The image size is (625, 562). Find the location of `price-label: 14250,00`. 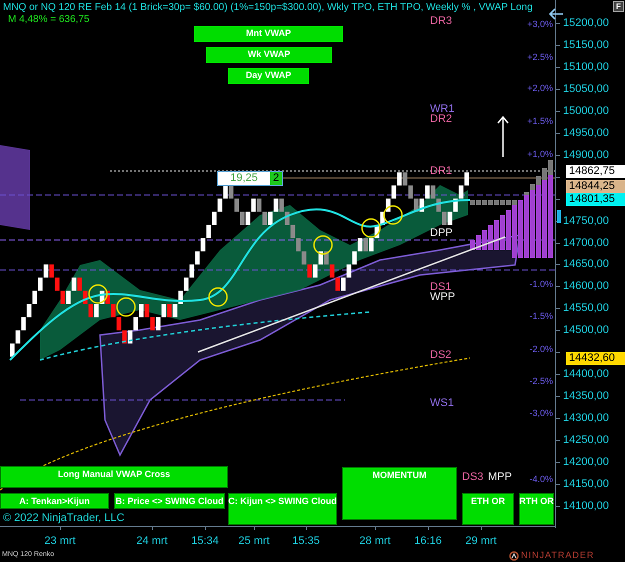

price-label: 14250,00 is located at coordinates (586, 440).